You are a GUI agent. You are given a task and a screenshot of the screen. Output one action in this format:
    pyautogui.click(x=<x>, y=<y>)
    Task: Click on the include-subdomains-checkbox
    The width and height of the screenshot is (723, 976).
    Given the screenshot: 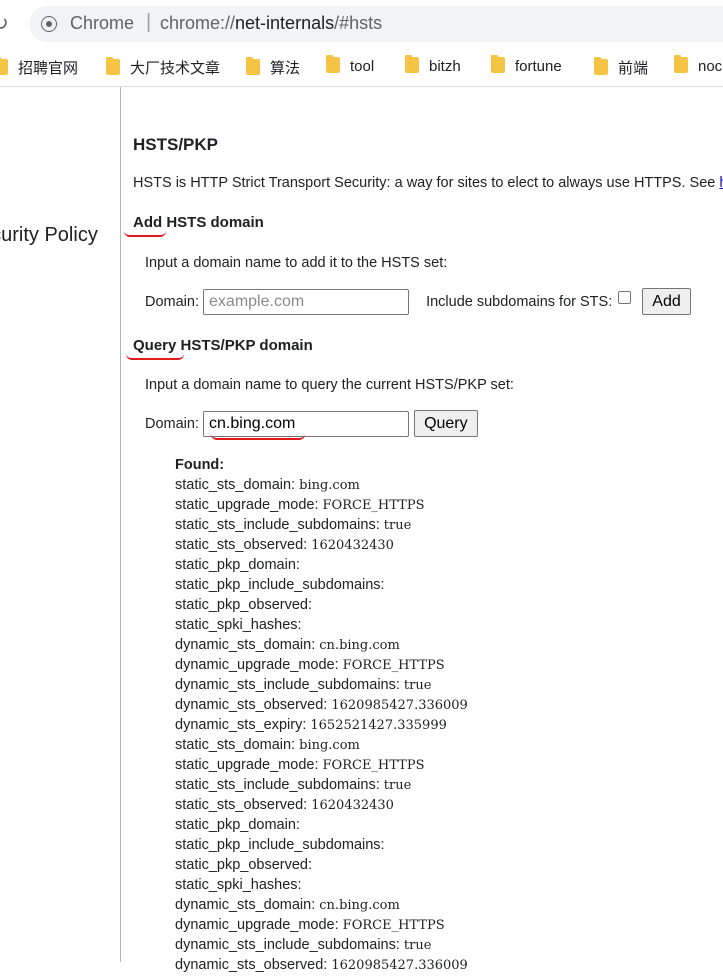 What is the action you would take?
    pyautogui.click(x=625, y=297)
    